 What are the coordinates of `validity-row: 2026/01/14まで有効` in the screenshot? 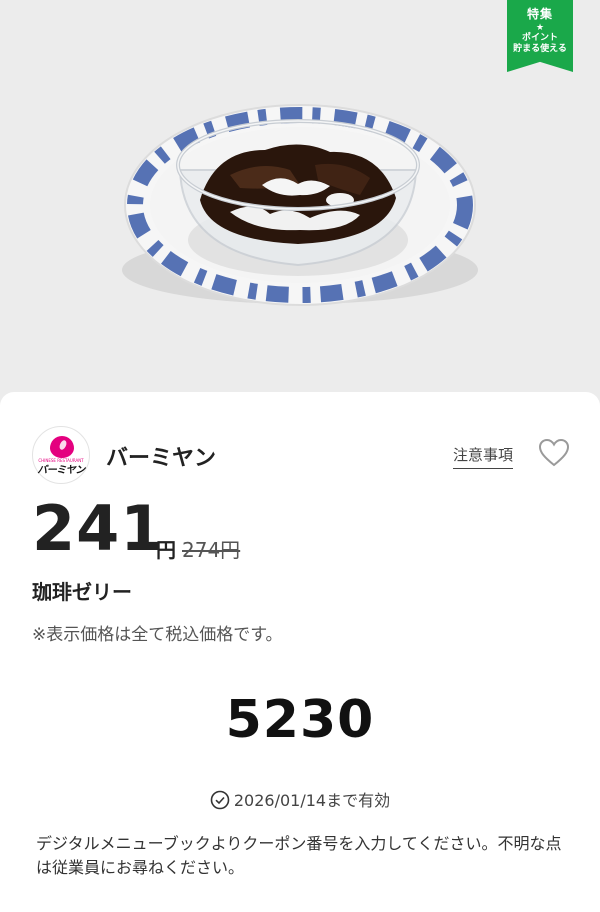 It's located at (300, 799).